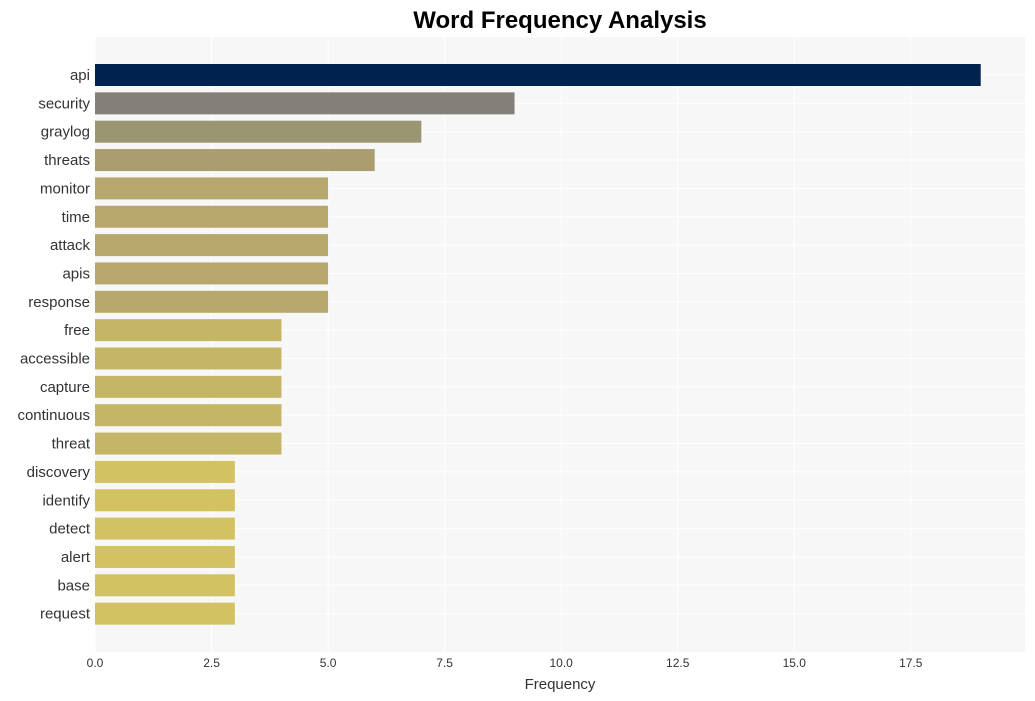  I want to click on bar-base, so click(165, 585).